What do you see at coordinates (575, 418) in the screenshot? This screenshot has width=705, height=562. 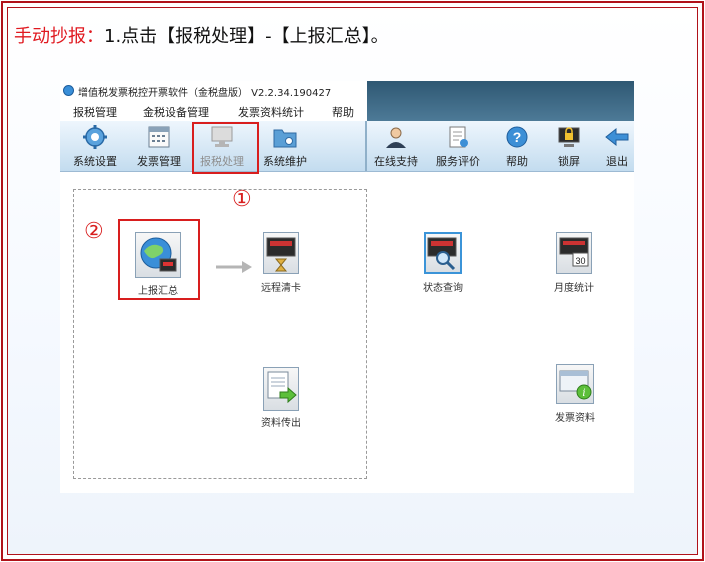 I see `invoice-data-label: 发票资料` at bounding box center [575, 418].